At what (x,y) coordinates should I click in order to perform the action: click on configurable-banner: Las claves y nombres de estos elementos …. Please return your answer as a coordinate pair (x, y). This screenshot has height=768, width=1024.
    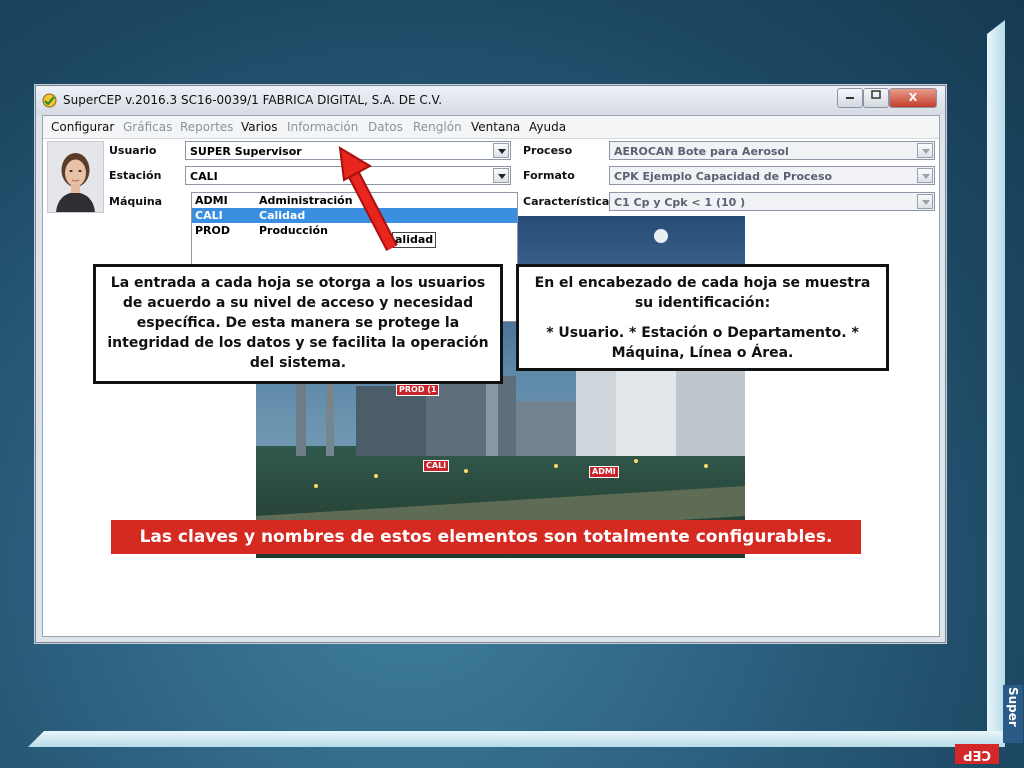
    Looking at the image, I should click on (486, 537).